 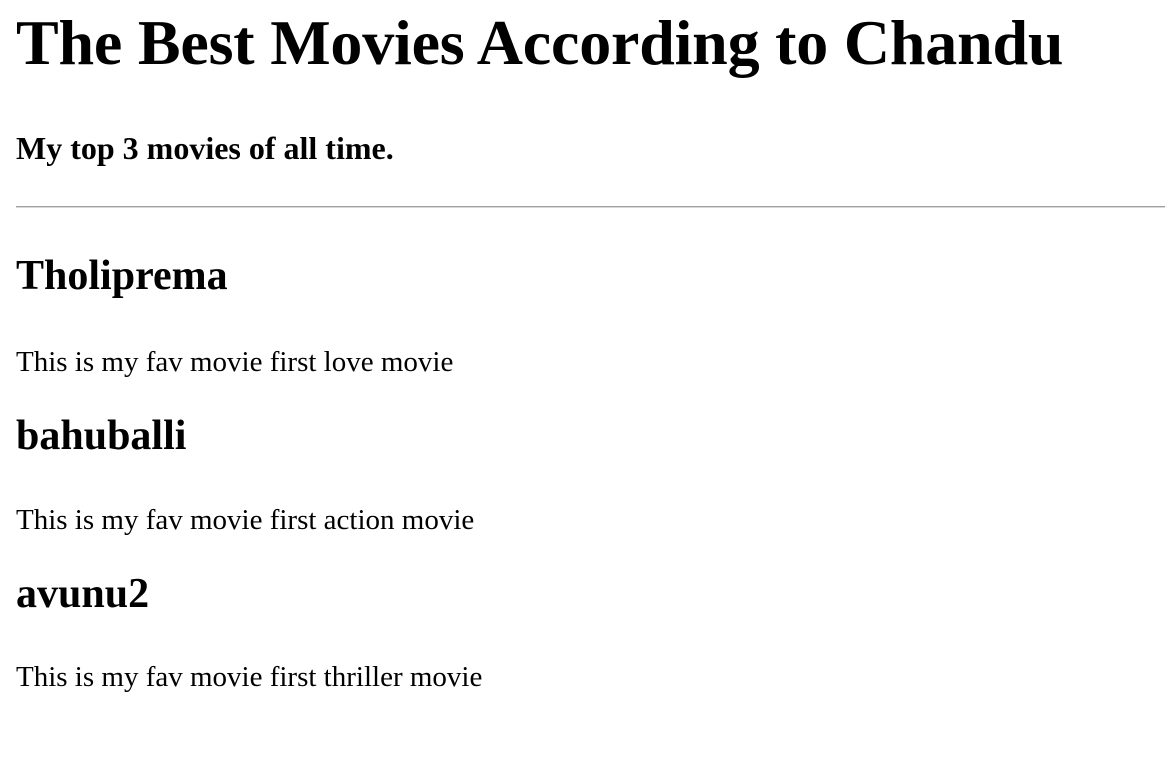 I want to click on movie-title: Tholiprema, so click(x=122, y=276).